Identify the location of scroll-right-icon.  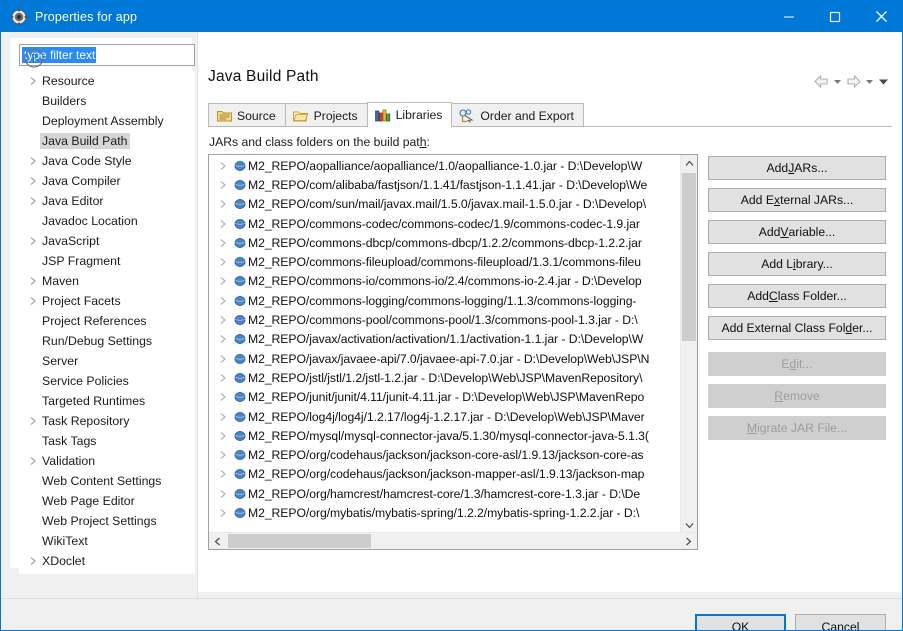
(688, 541).